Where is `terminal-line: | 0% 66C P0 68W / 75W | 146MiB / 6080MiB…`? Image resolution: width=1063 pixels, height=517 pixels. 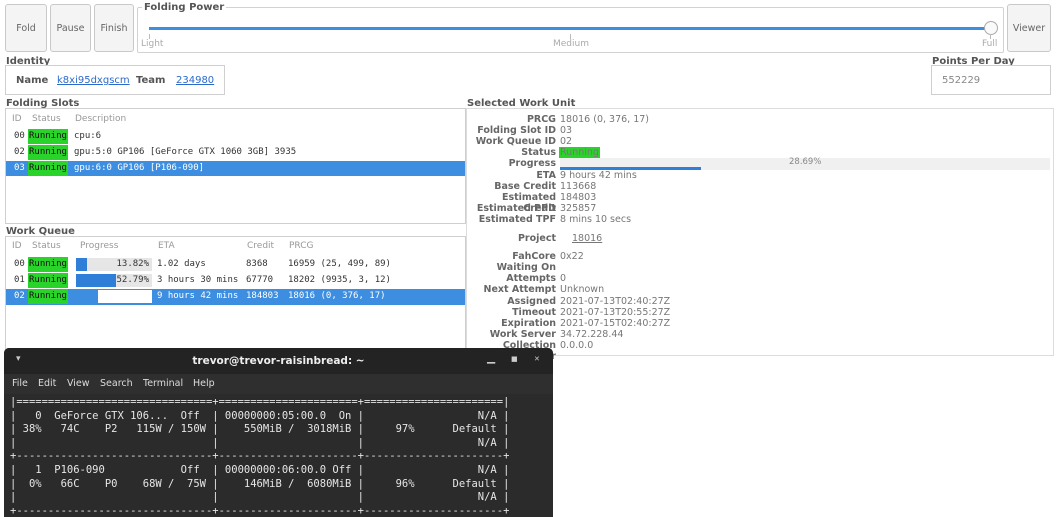 terminal-line: | 0% 66C P0 68W / 75W | 146MiB / 6080MiB… is located at coordinates (260, 483).